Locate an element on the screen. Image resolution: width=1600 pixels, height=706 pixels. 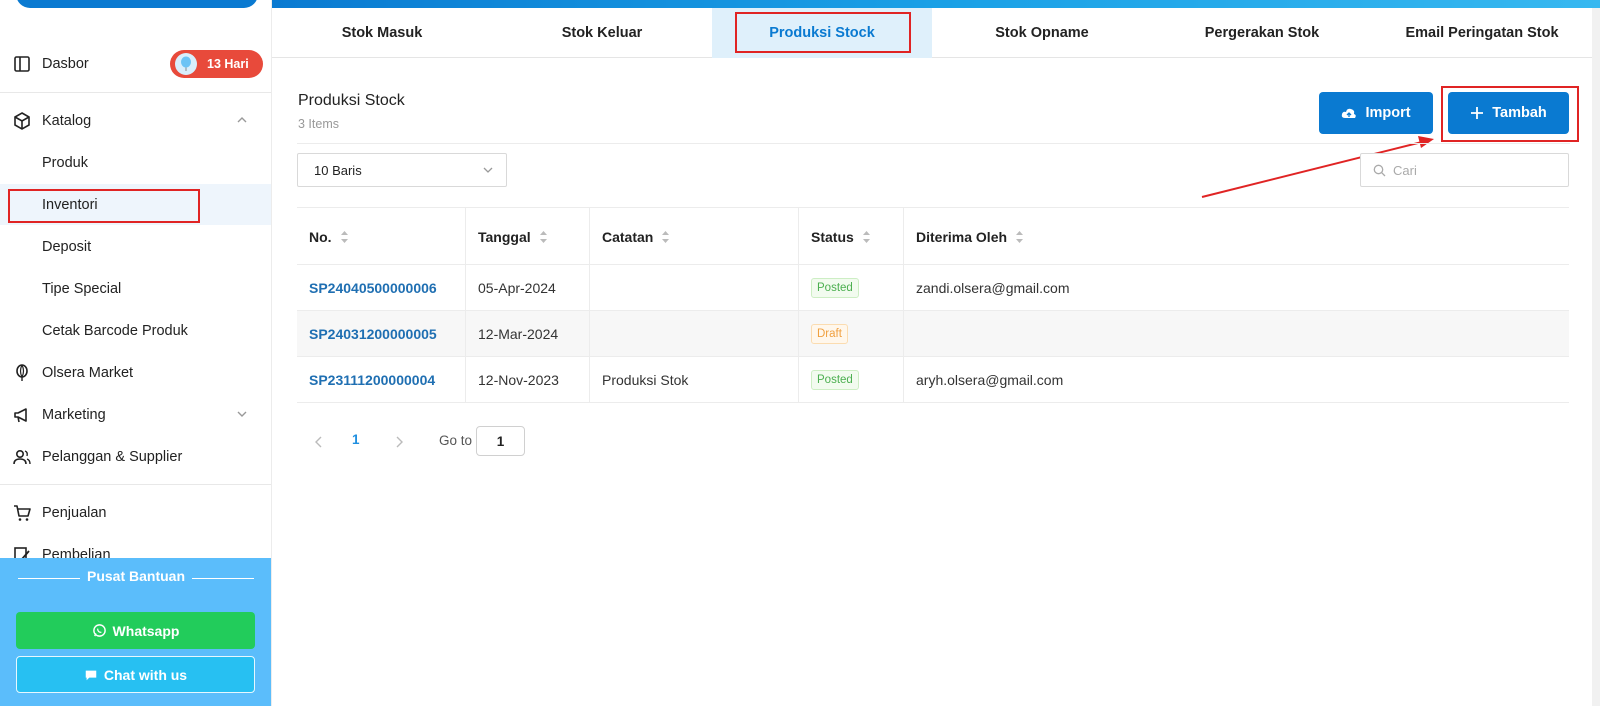
sidebar-item-produk: Produk is located at coordinates (135, 162).